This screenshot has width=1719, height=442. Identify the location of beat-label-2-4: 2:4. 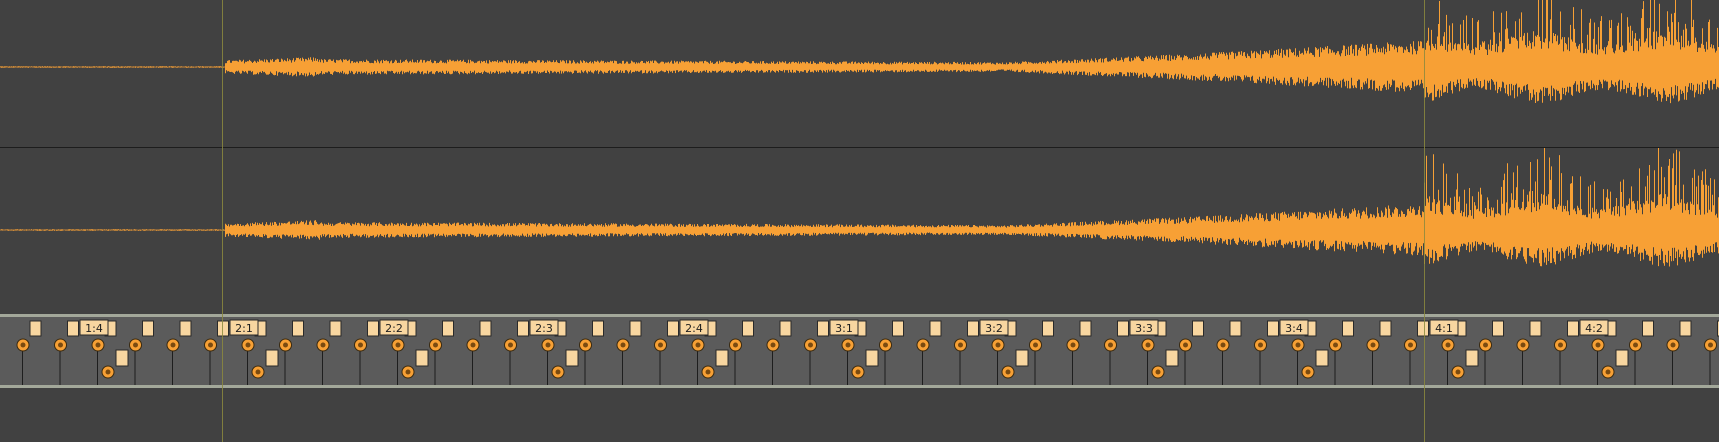
(694, 328).